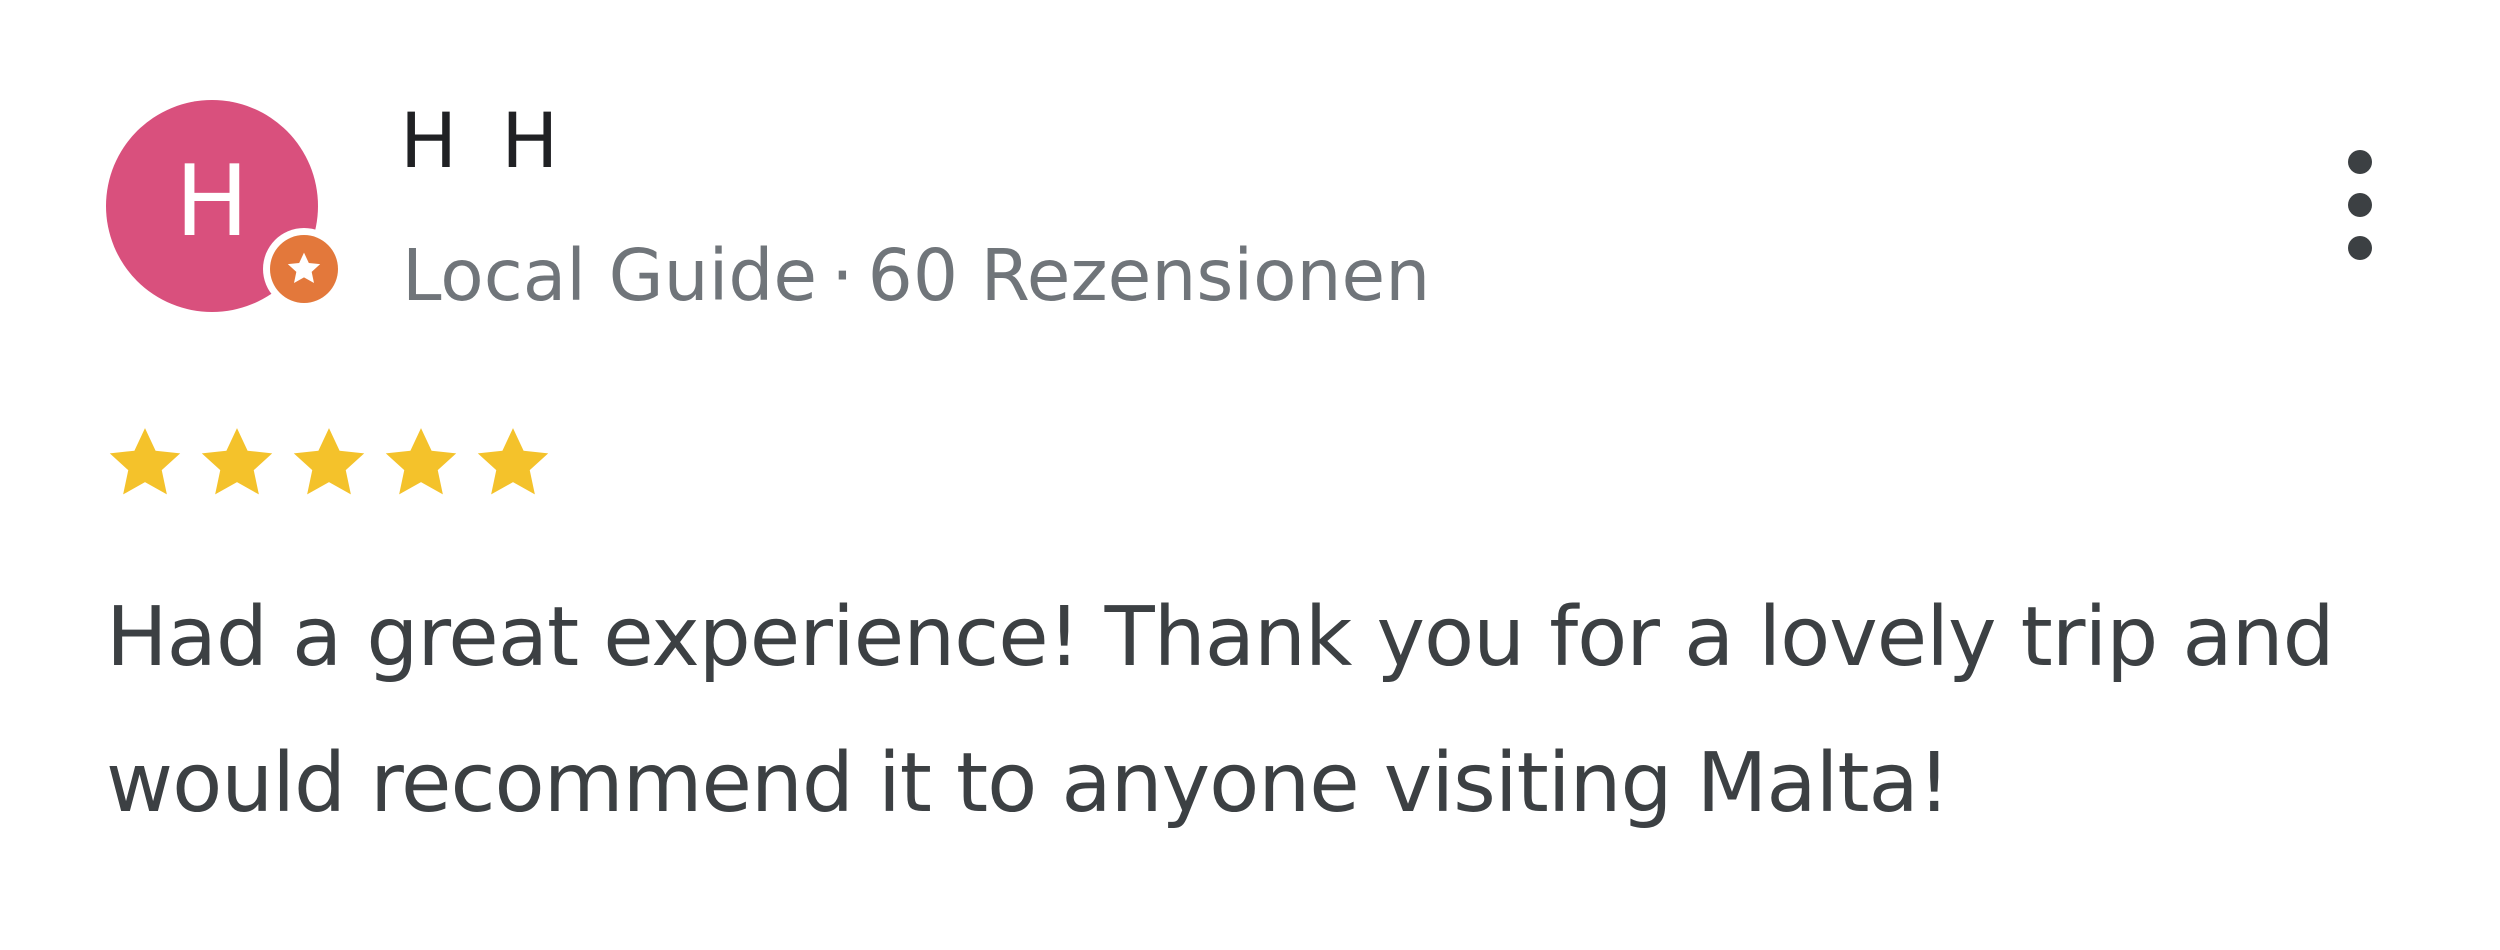 Image resolution: width=2500 pixels, height=950 pixels. What do you see at coordinates (212, 202) in the screenshot?
I see `avatar-initial: H` at bounding box center [212, 202].